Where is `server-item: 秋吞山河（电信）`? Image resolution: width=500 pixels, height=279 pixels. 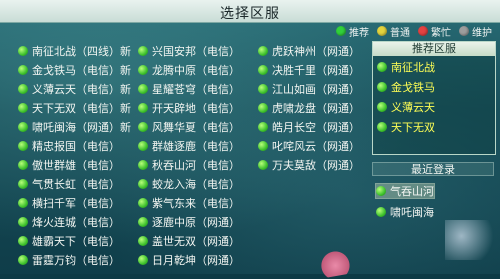
server-item: 秋吞山河（电信） is located at coordinates (189, 165).